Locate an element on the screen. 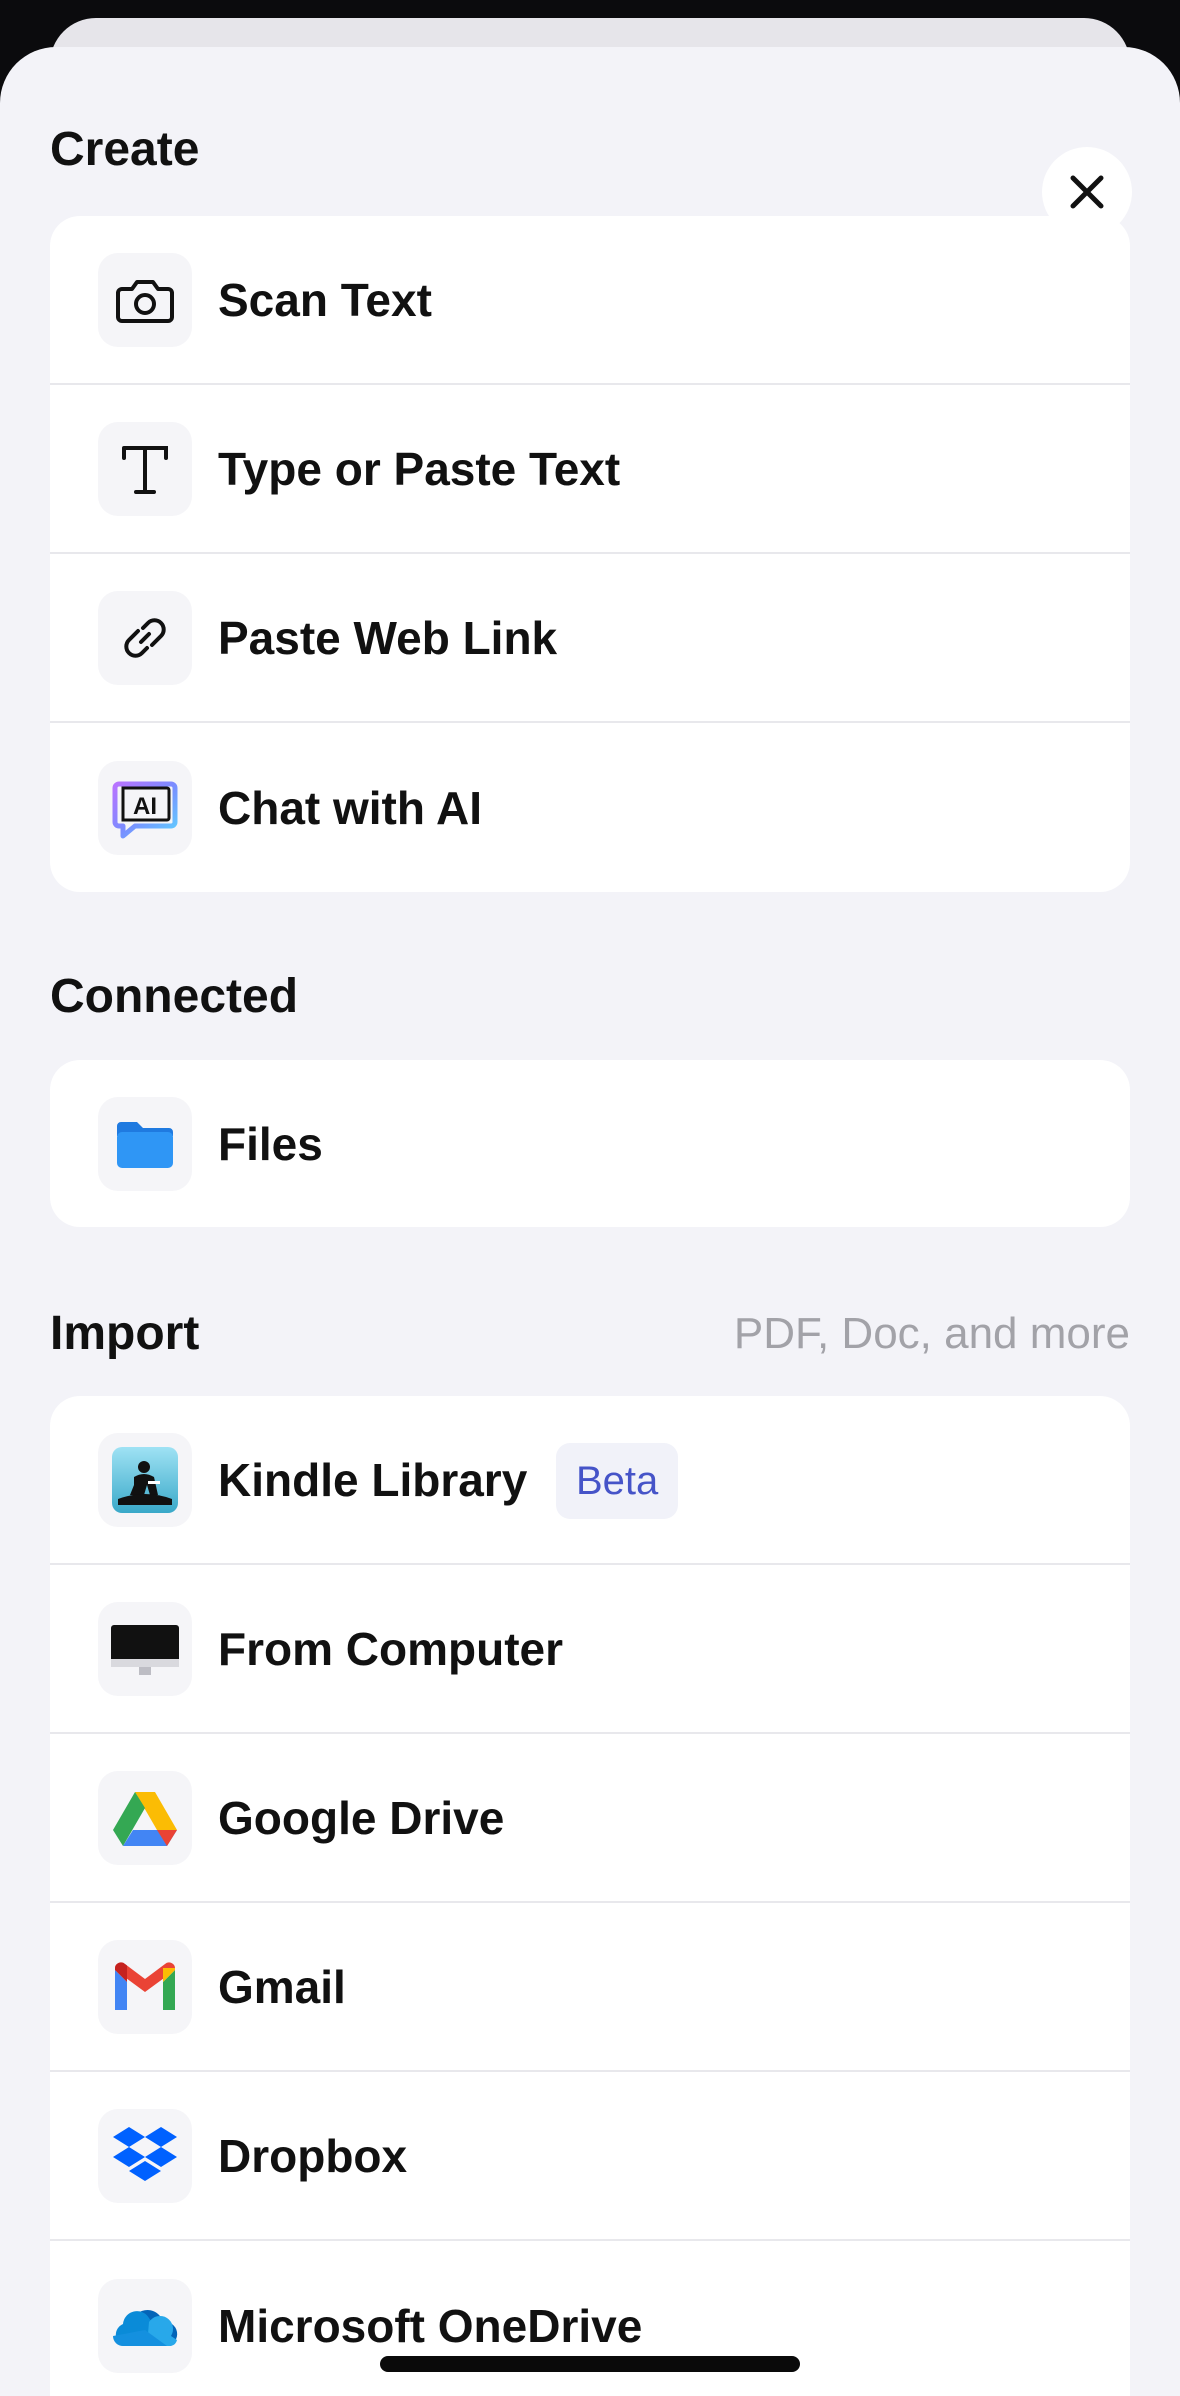 The width and height of the screenshot is (1180, 2396). google-drive-icon-tile is located at coordinates (145, 1817).